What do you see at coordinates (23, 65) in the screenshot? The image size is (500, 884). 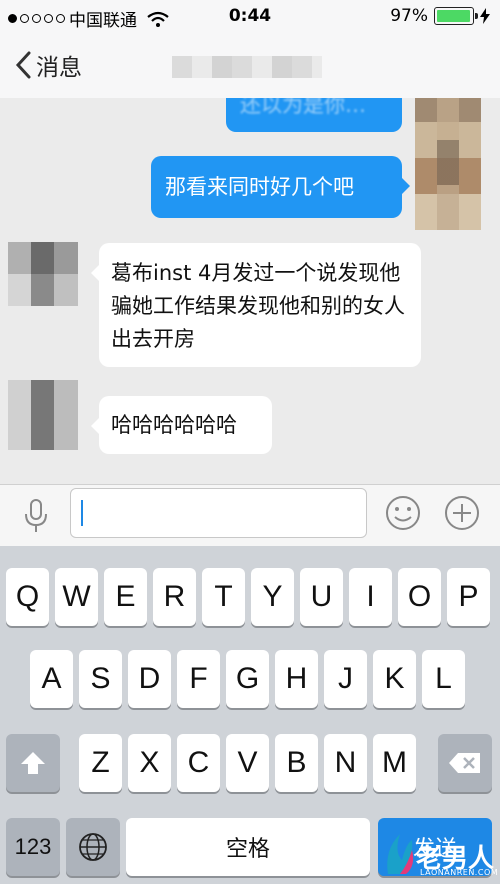 I see `chevron-left-icon` at bounding box center [23, 65].